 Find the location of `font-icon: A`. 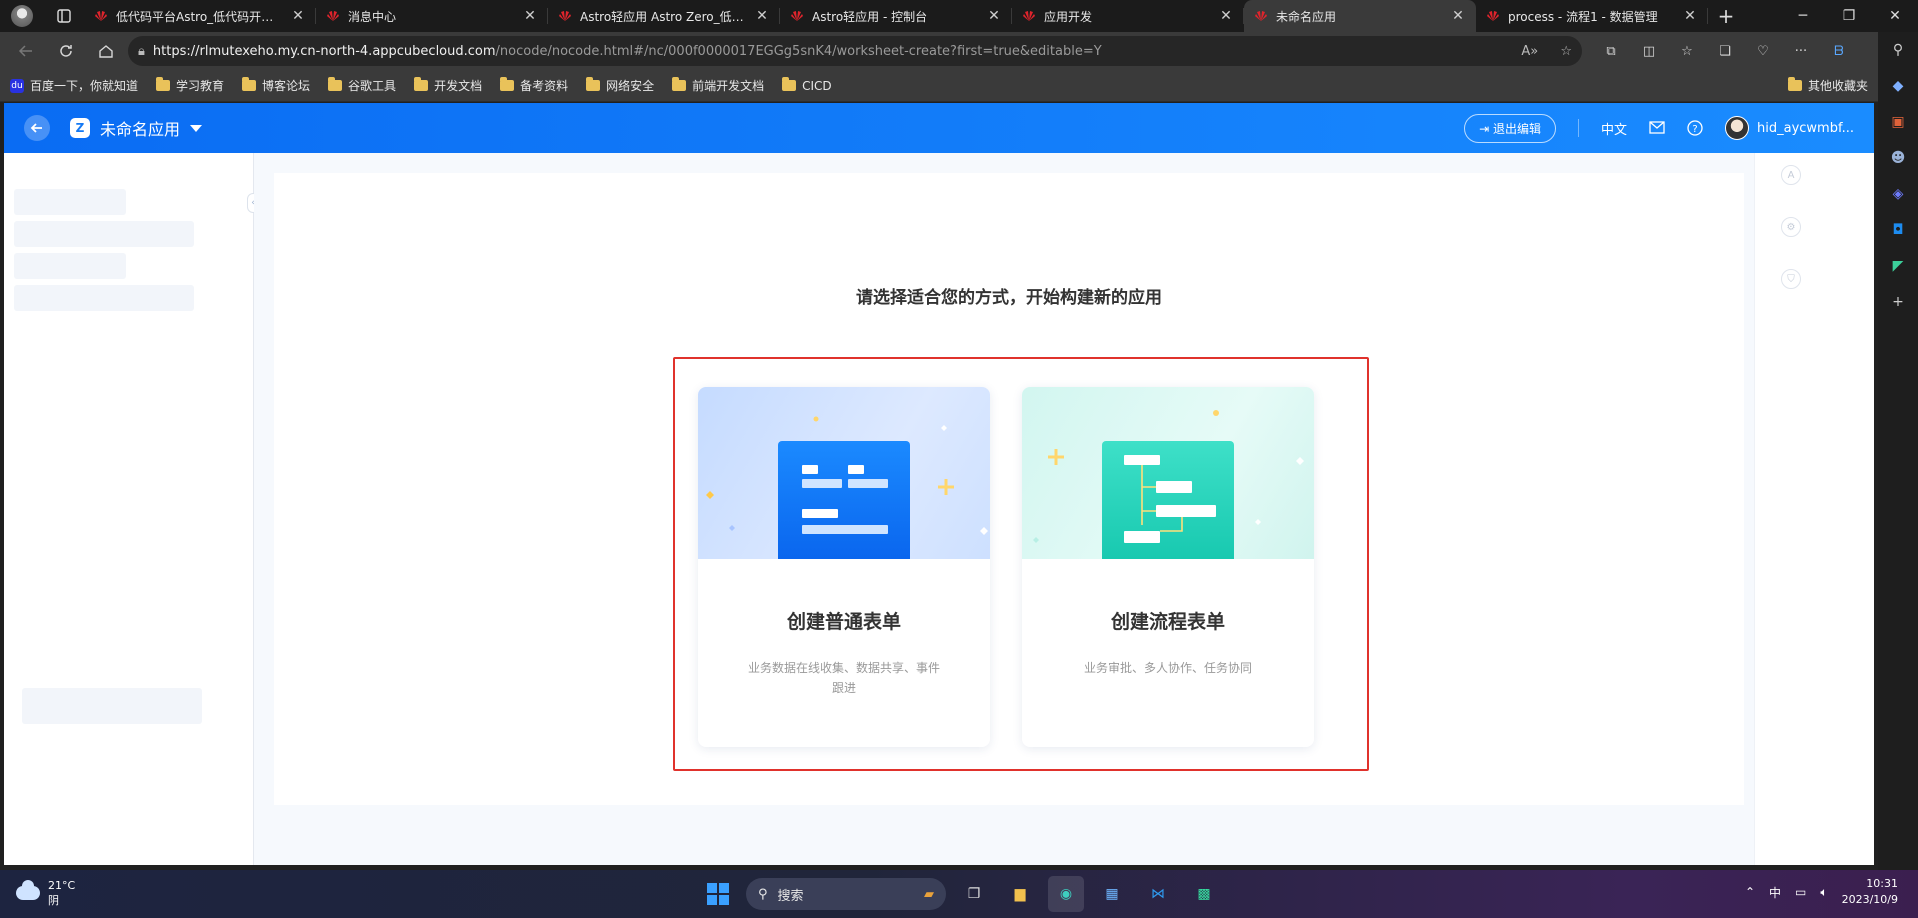

font-icon: A is located at coordinates (1791, 175).